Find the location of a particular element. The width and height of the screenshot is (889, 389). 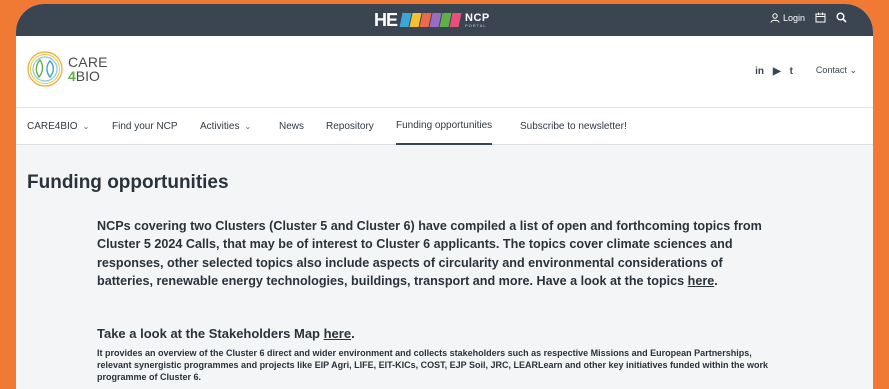

login-label: Login is located at coordinates (793, 17).